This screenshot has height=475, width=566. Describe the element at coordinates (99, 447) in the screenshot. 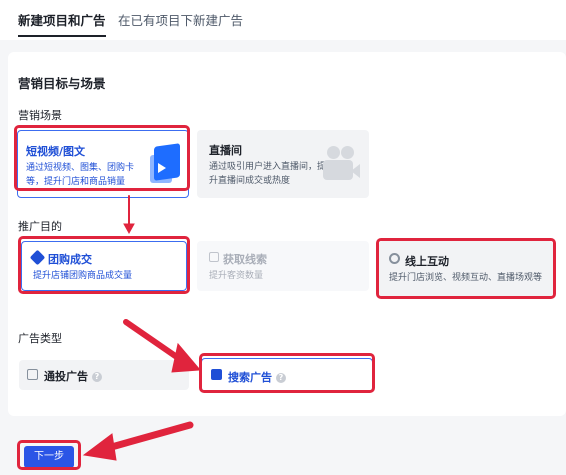

I see `annotation-arrowhead-next` at that location.